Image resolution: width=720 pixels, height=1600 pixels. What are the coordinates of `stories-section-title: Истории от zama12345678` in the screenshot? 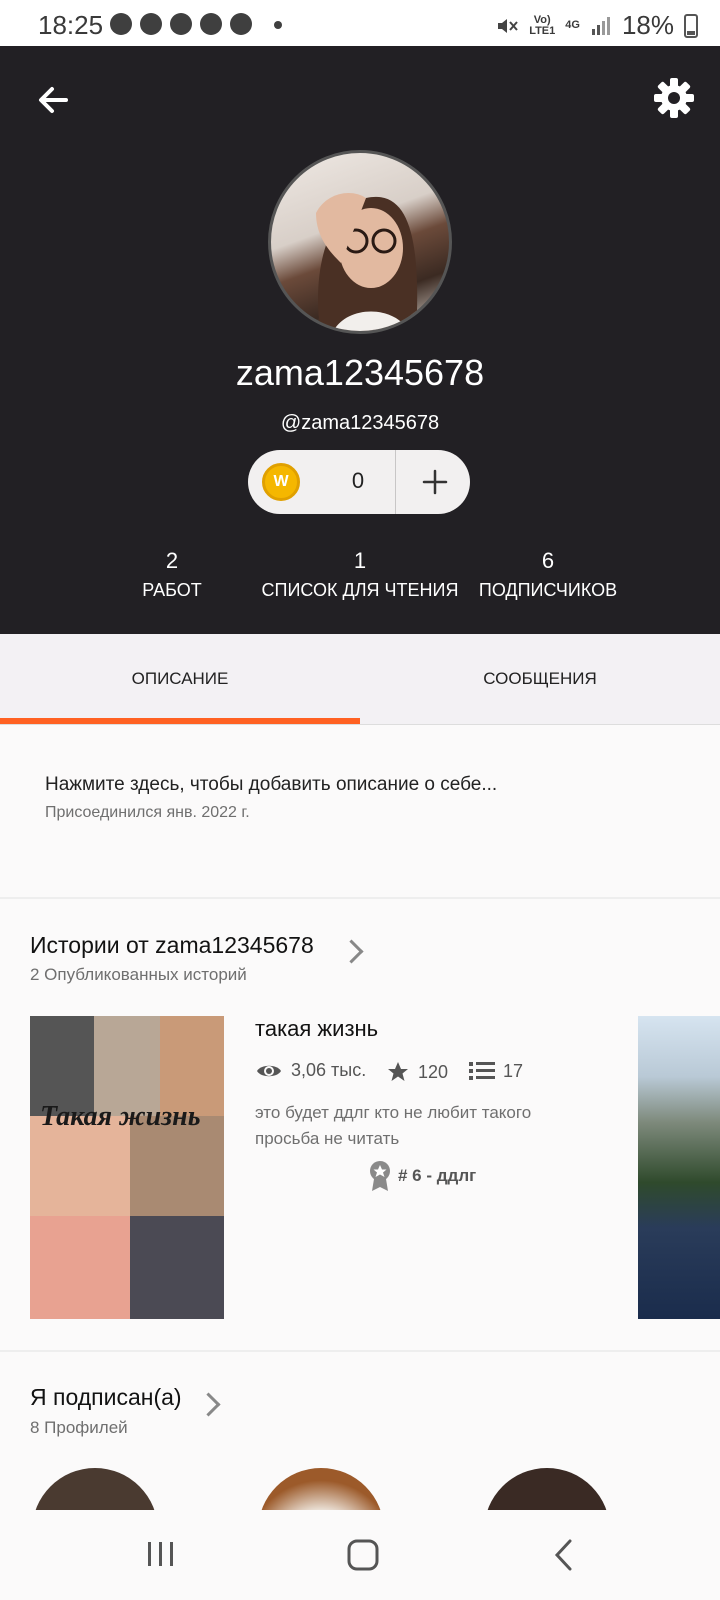 It's located at (172, 945).